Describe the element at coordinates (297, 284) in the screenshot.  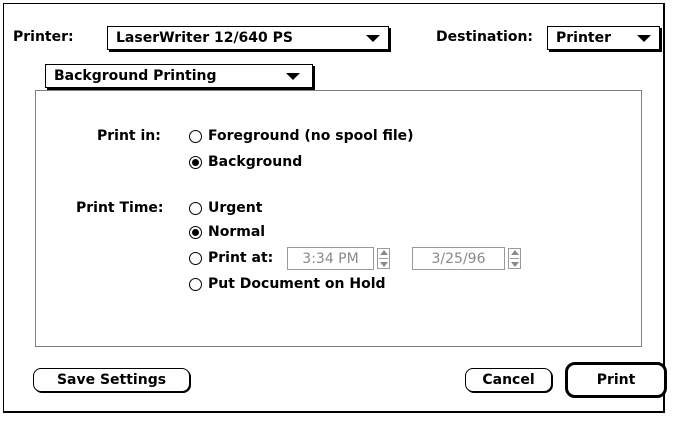
I see `radio-hold-label: Put Document on Hold` at that location.